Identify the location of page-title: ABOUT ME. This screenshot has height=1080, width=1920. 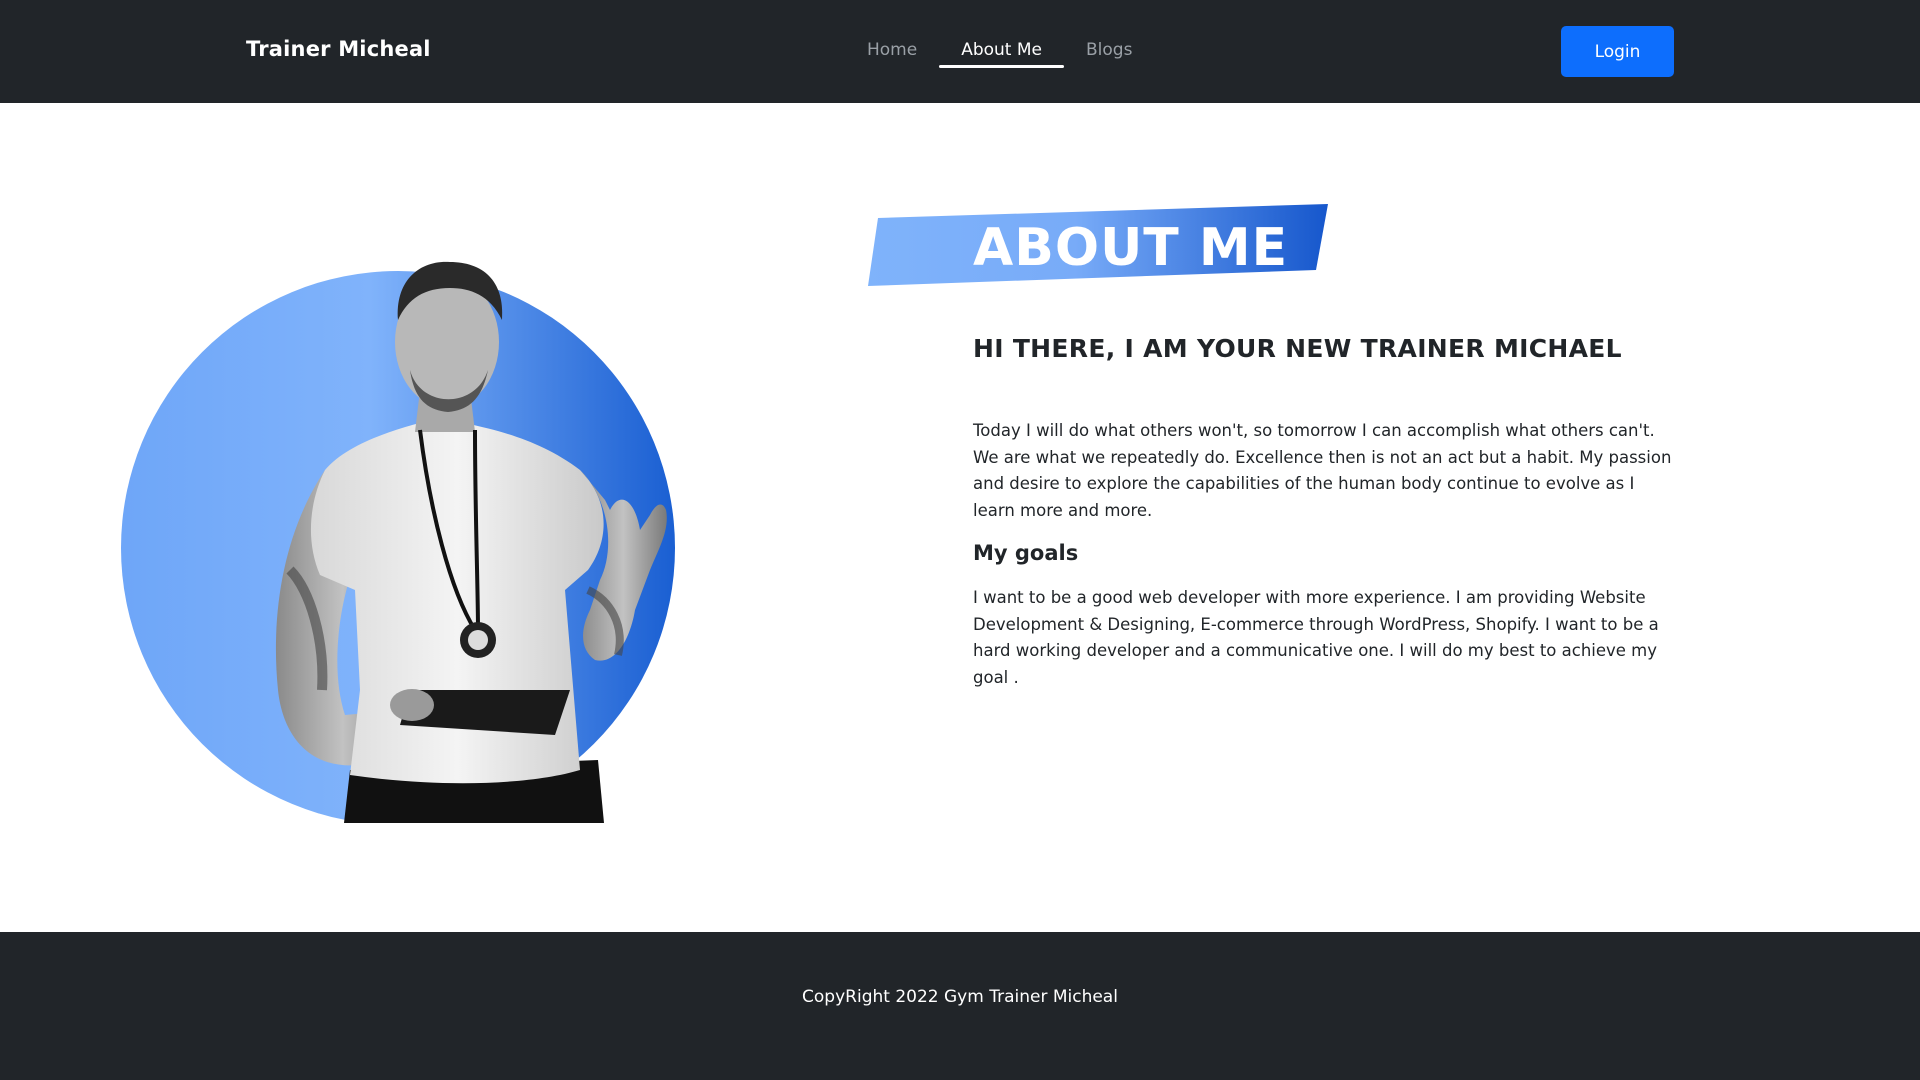
(1131, 248).